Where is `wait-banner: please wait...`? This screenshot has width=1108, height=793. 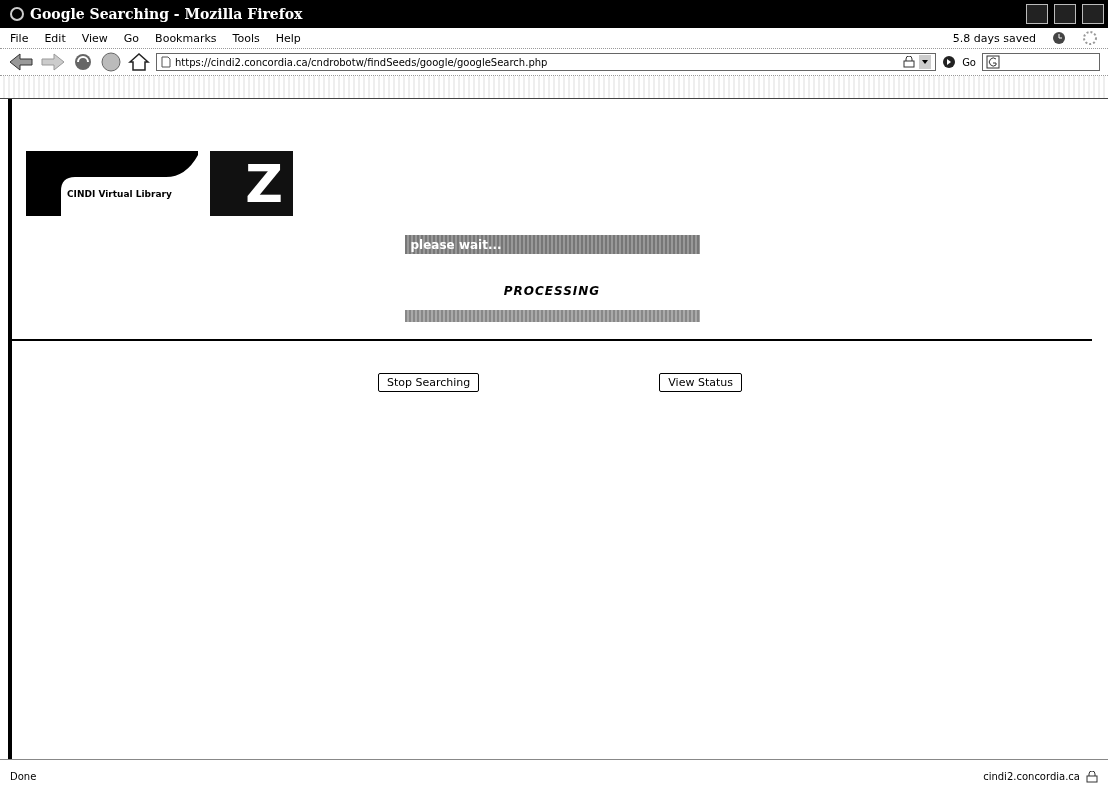 wait-banner: please wait... is located at coordinates (552, 244).